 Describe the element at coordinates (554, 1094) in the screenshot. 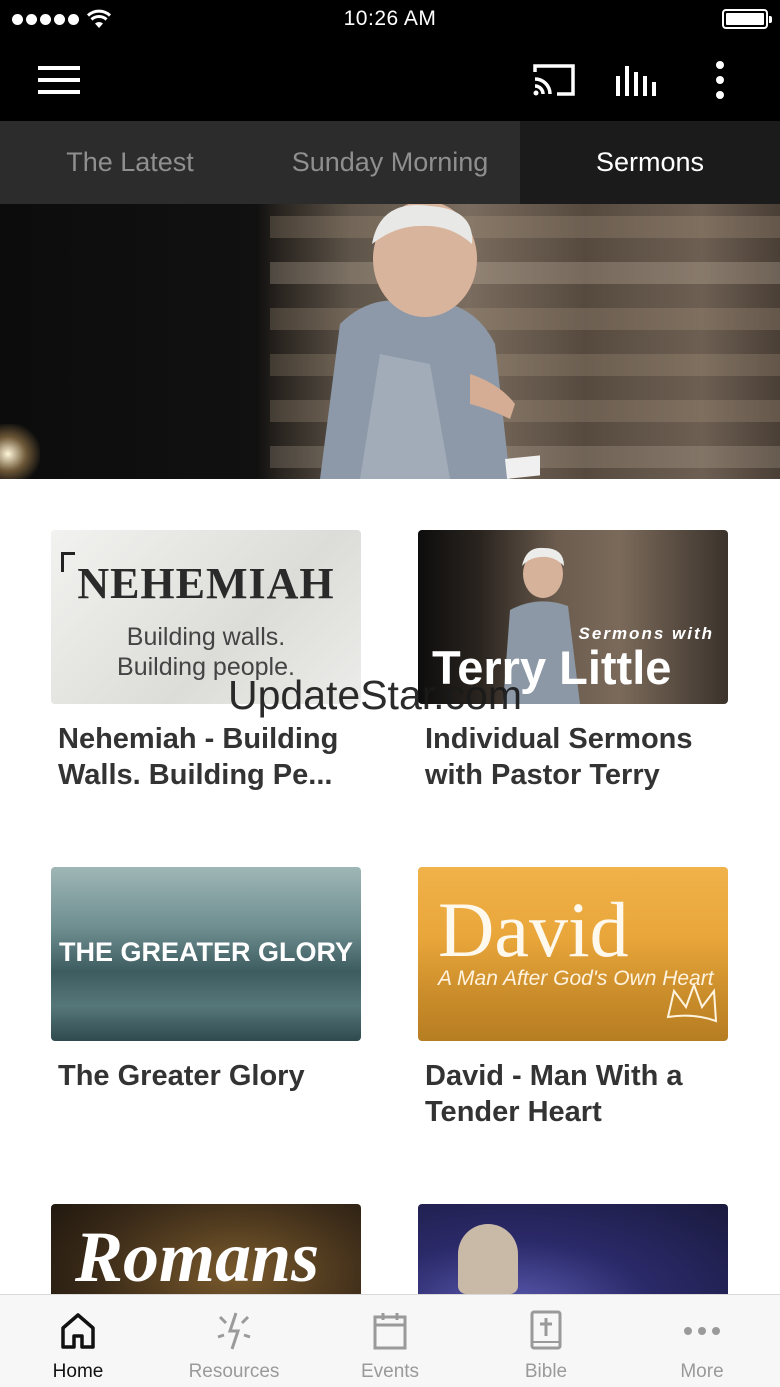

I see `series-title: David - Man With a Tender Heart` at that location.